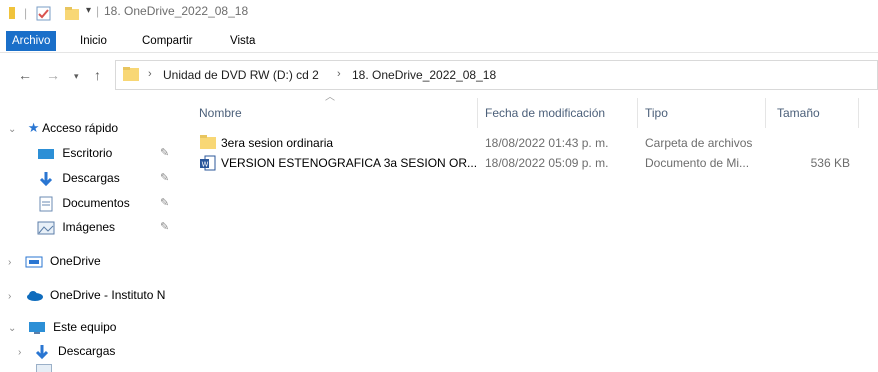 The width and height of the screenshot is (878, 372). Describe the element at coordinates (176, 11) in the screenshot. I see `window-title: 18. OneDrive_2022_08_18` at that location.